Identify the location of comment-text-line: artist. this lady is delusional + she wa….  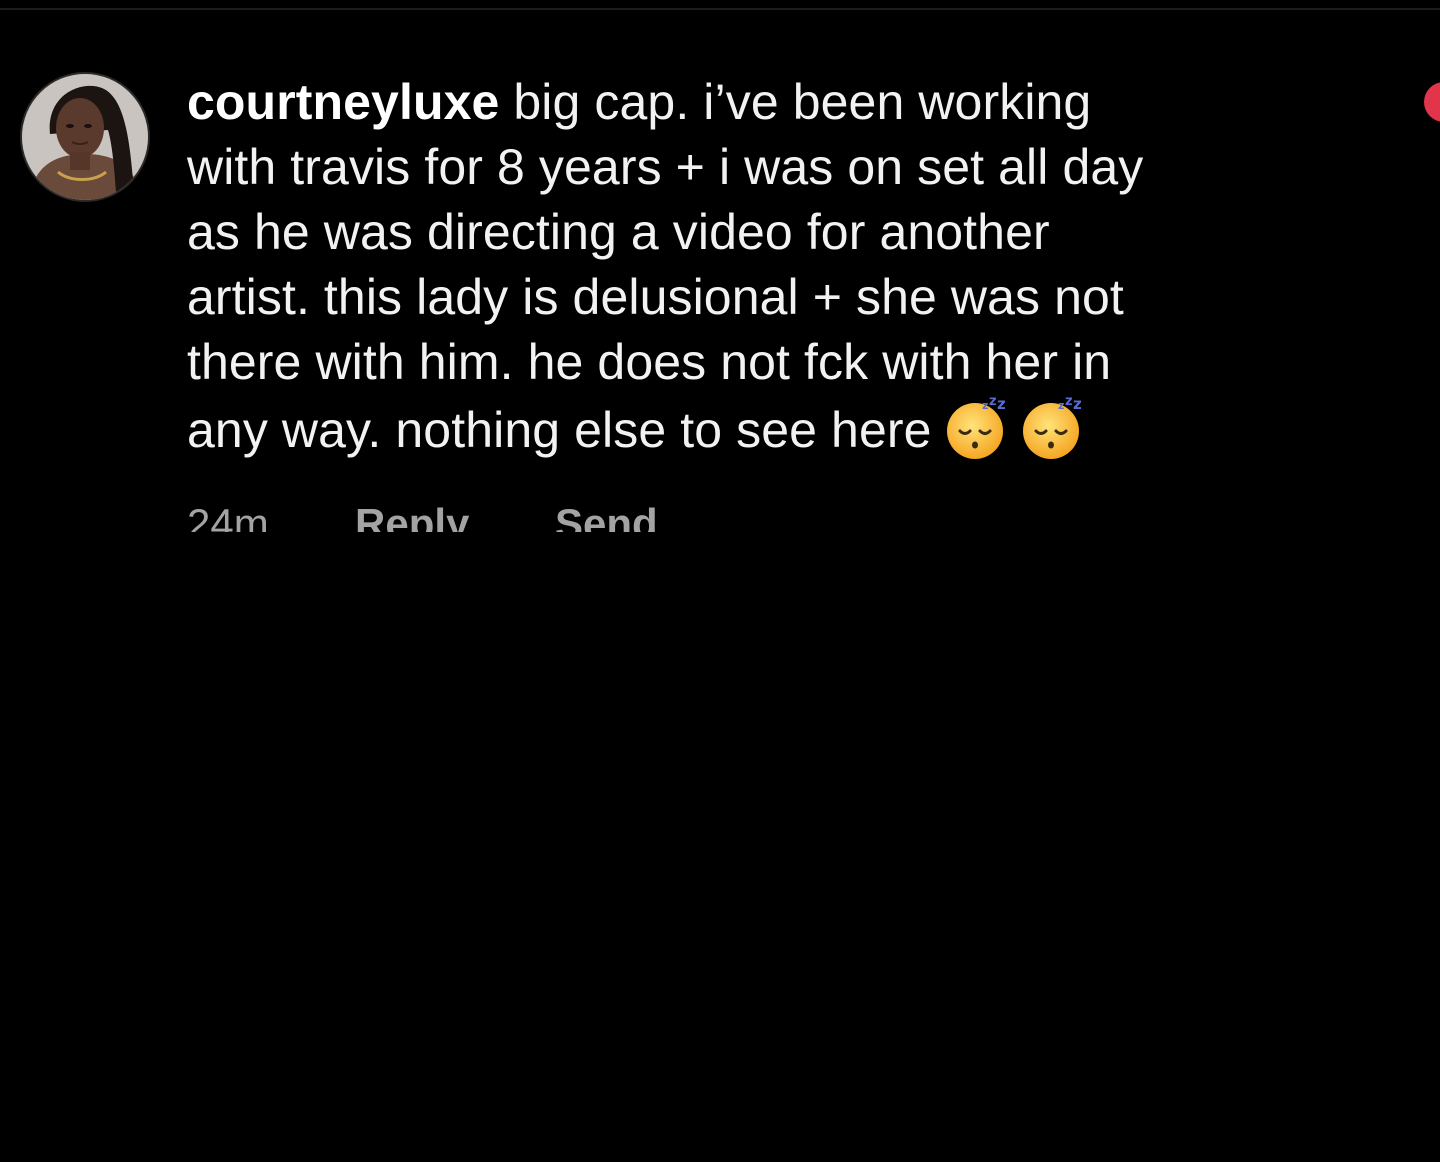
(655, 297).